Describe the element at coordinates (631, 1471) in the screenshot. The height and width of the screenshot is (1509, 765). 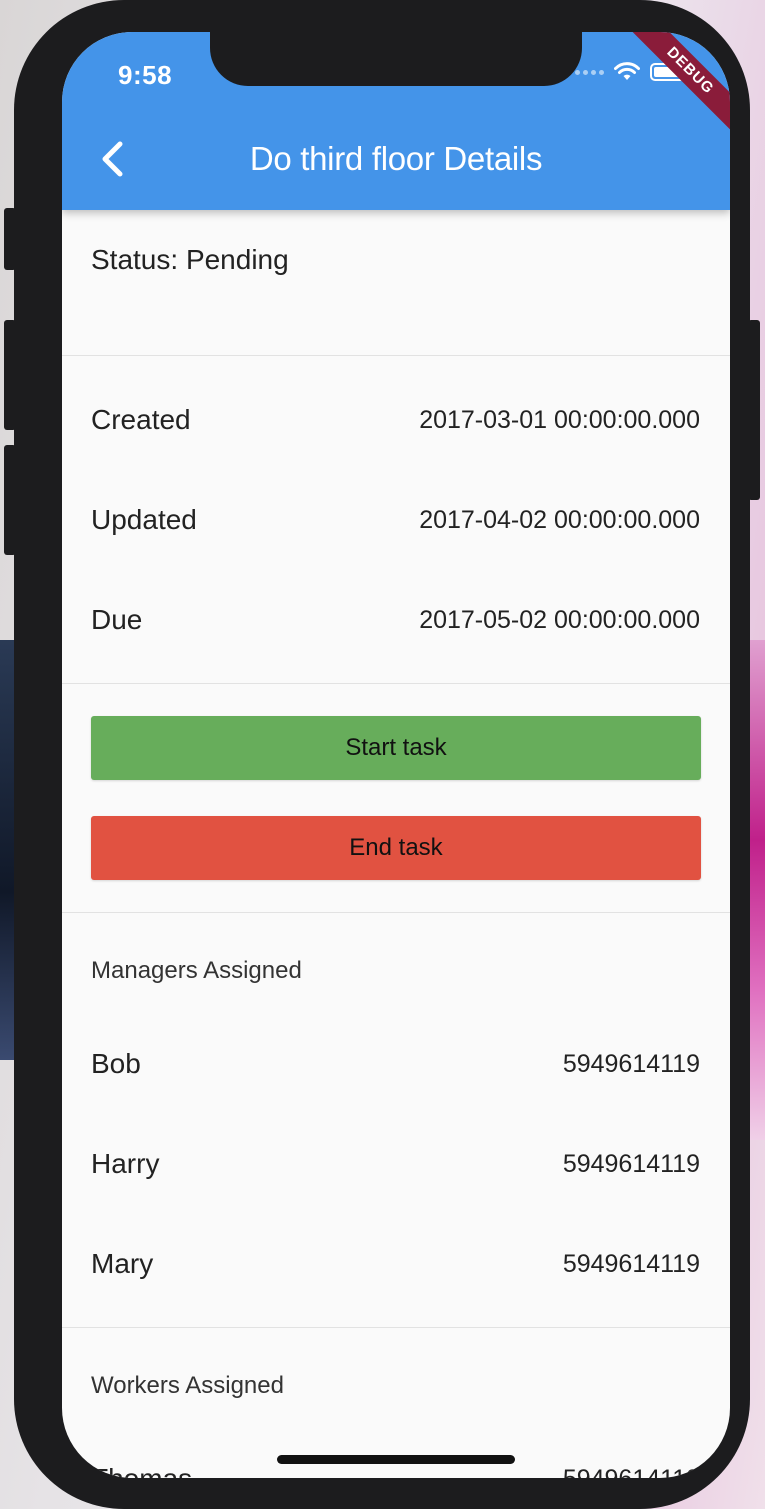
I see `worker-phone: 5949614119` at that location.